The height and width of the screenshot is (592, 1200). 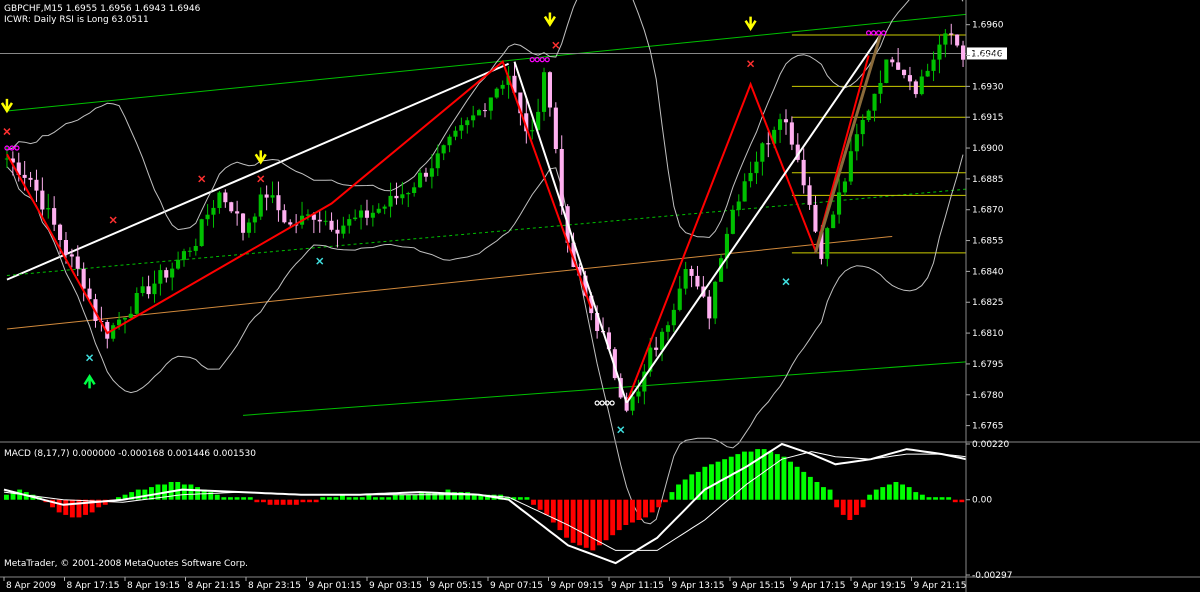 I want to click on x-tick-label: 9 Apr 07:15, so click(x=516, y=586).